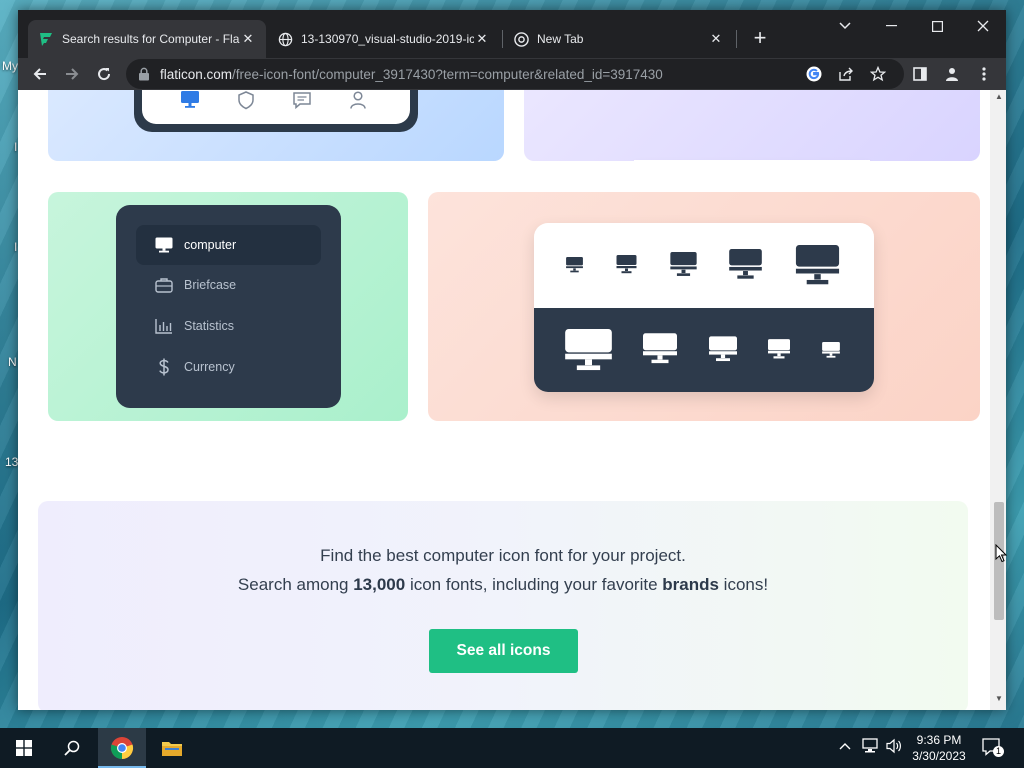 The image size is (1024, 768). I want to click on page-scrollbar: ▲ ▼, so click(998, 400).